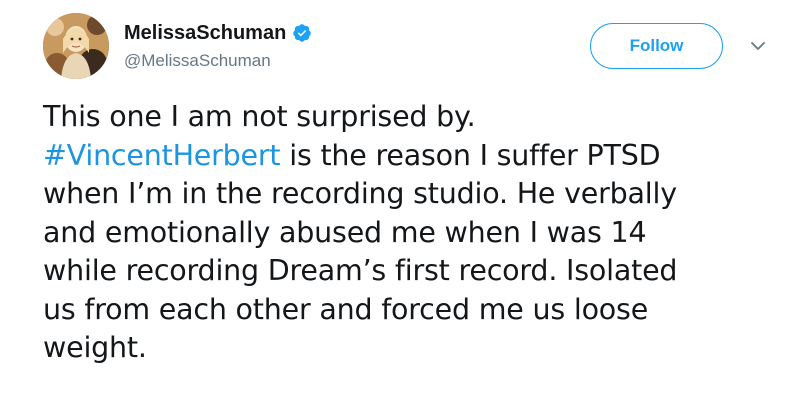 This screenshot has height=407, width=800. Describe the element at coordinates (345, 232) in the screenshot. I see `tweet-line: and emotionally abused me when I was 14` at that location.